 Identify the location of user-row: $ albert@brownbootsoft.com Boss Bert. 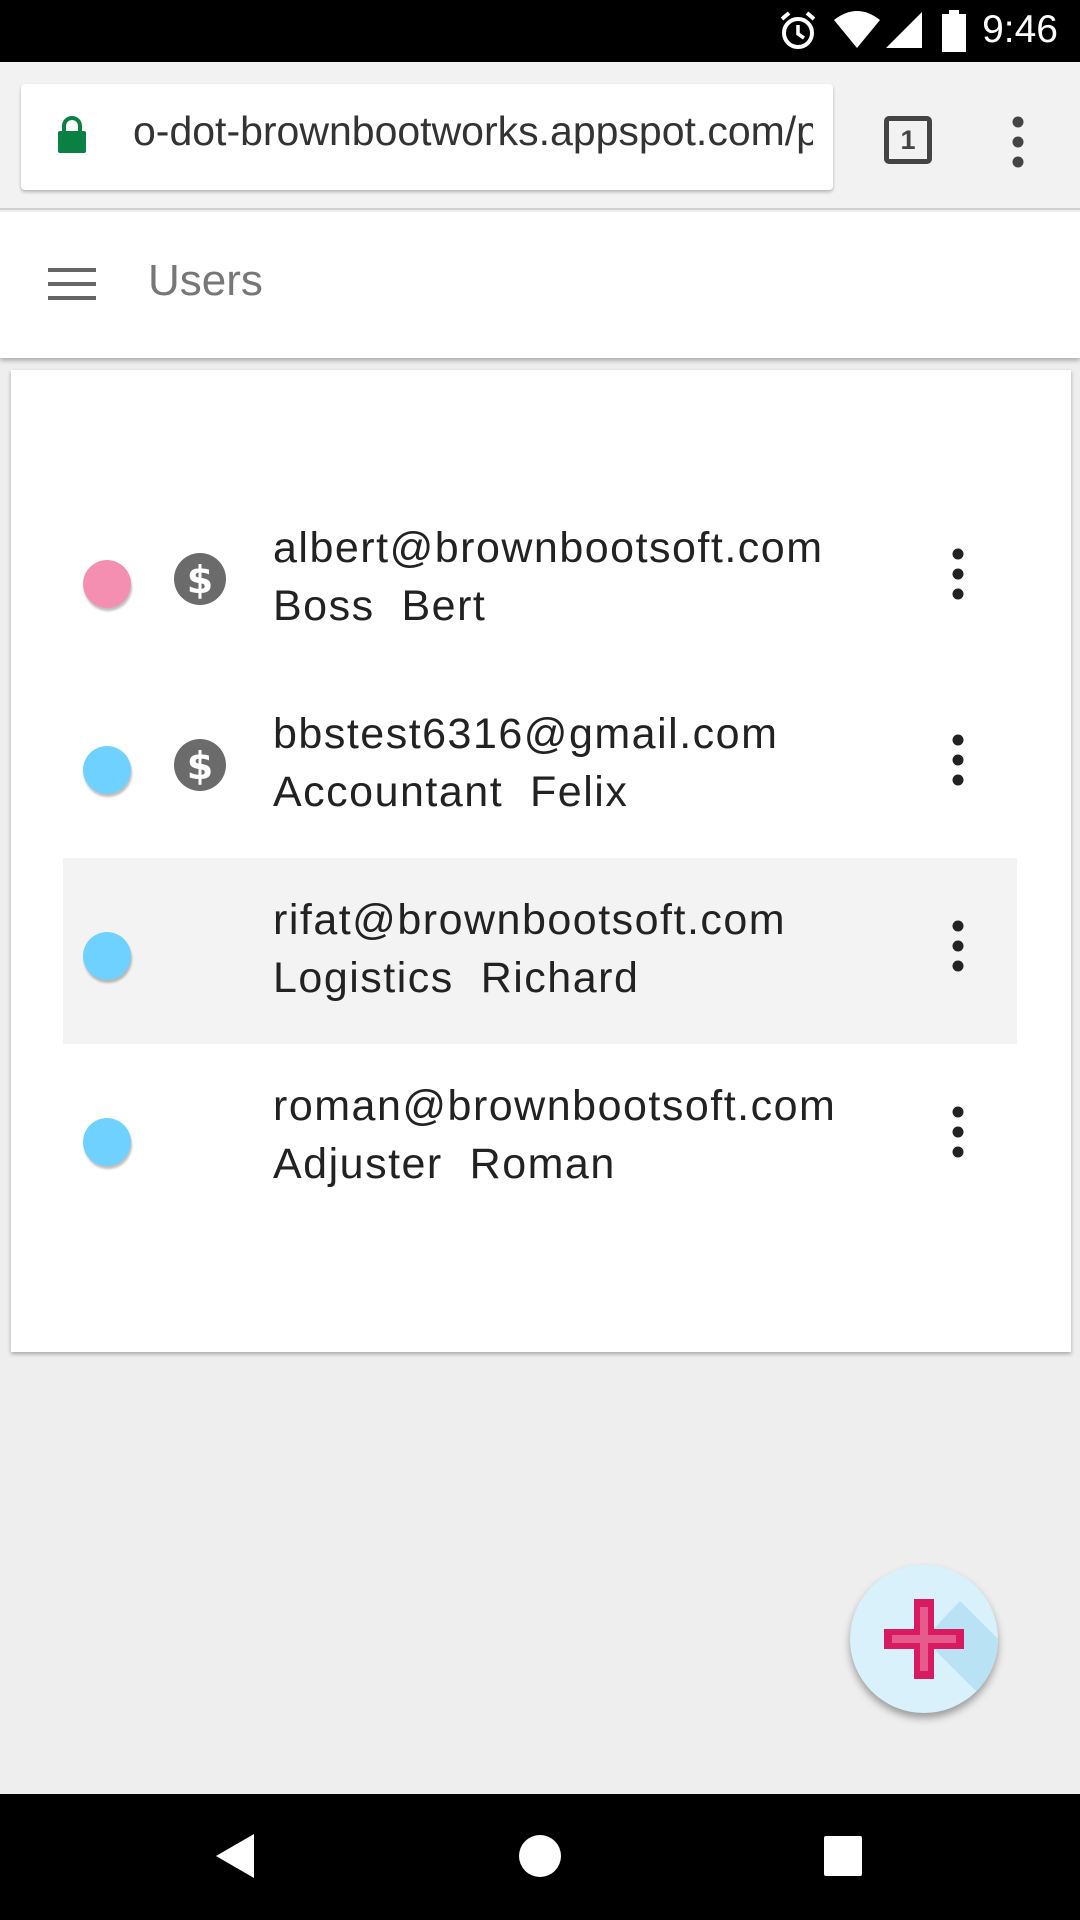
(540, 579).